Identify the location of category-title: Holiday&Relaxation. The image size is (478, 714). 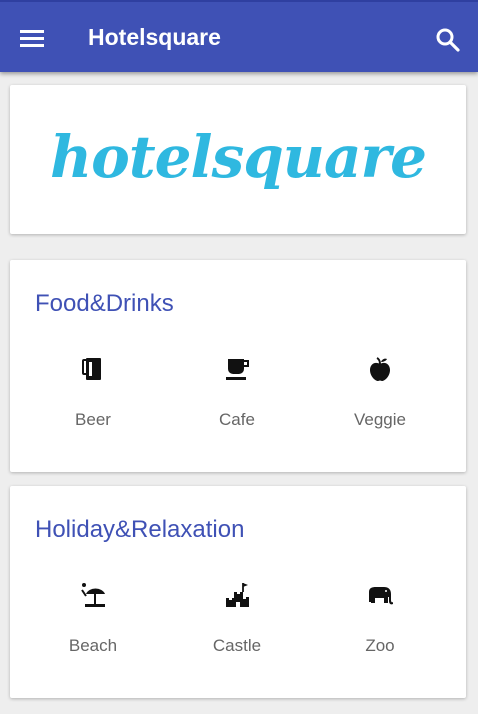
(140, 529).